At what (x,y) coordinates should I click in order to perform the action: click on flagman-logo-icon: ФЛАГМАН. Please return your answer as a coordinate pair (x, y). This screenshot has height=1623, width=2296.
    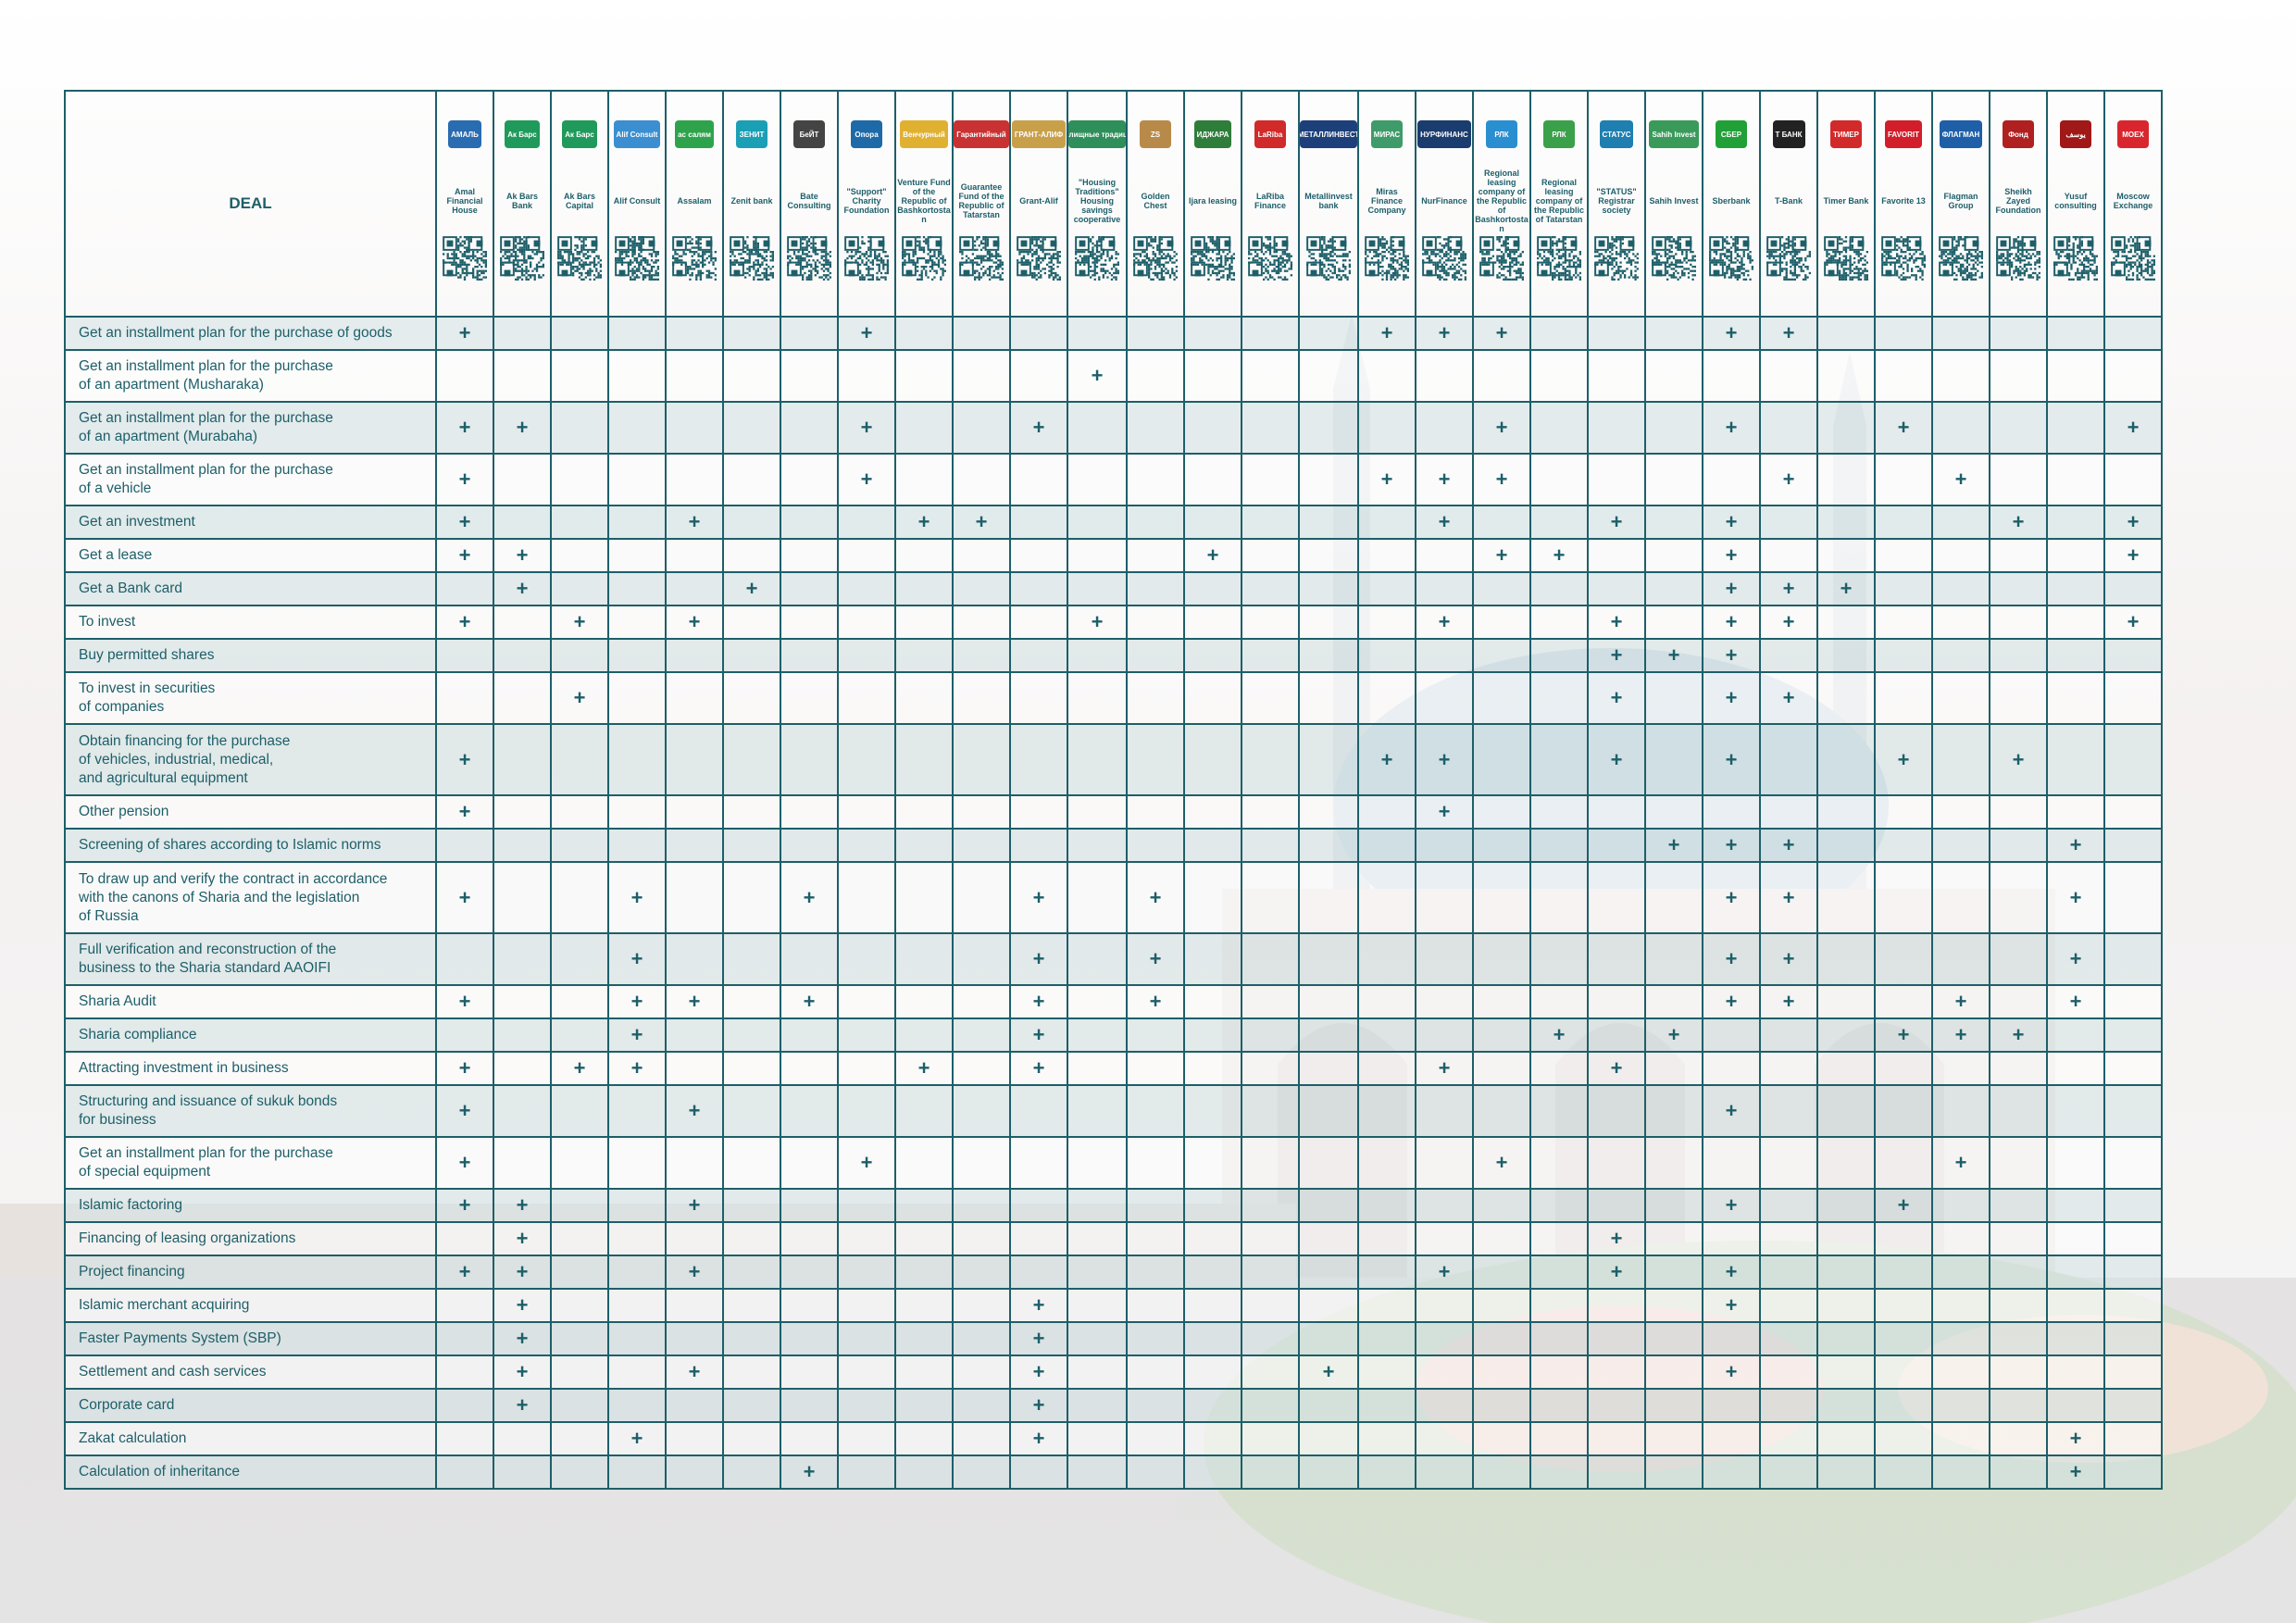
    Looking at the image, I should click on (1961, 131).